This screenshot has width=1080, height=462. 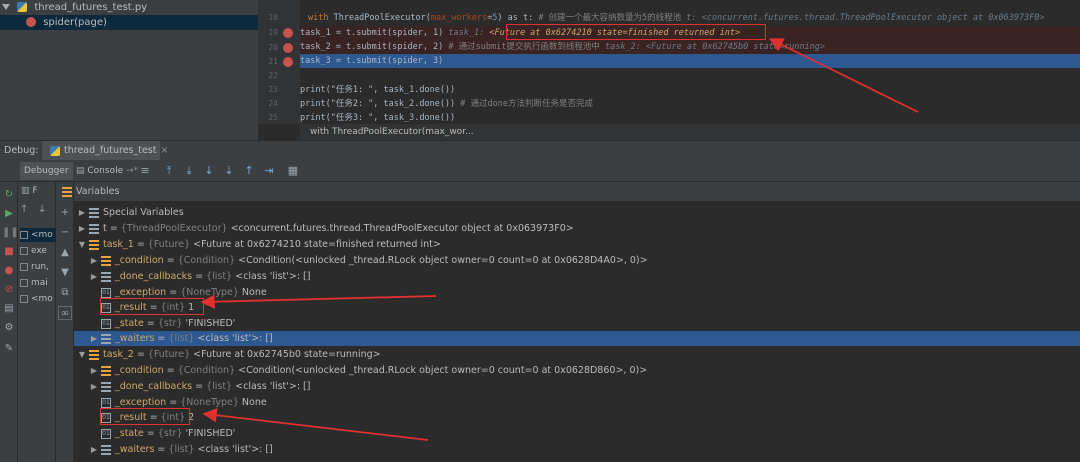 What do you see at coordinates (65, 233) in the screenshot?
I see `remove-watch-icon: −` at bounding box center [65, 233].